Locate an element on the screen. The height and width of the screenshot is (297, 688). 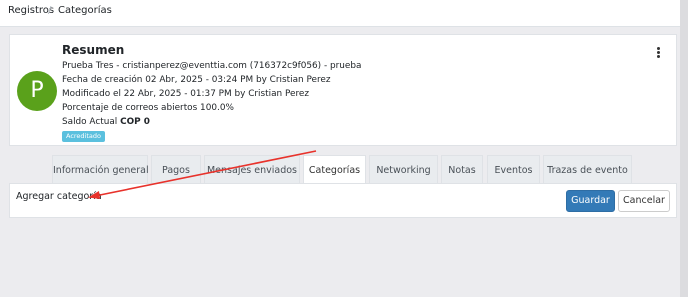
annotation-arrow is located at coordinates (202, 174).